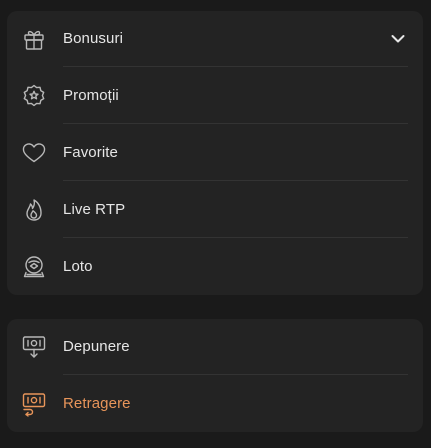 This screenshot has height=448, width=431. What do you see at coordinates (34, 404) in the screenshot?
I see `withdraw-icon` at bounding box center [34, 404].